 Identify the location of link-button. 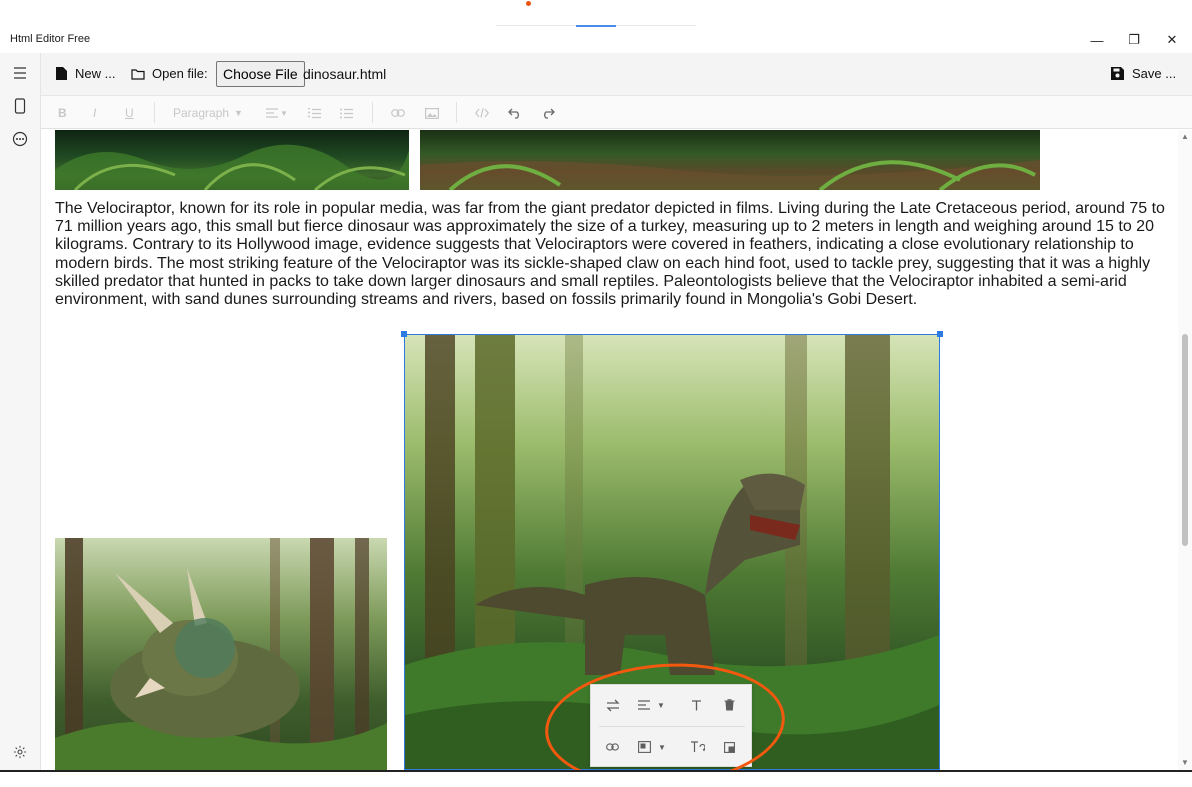
(398, 113).